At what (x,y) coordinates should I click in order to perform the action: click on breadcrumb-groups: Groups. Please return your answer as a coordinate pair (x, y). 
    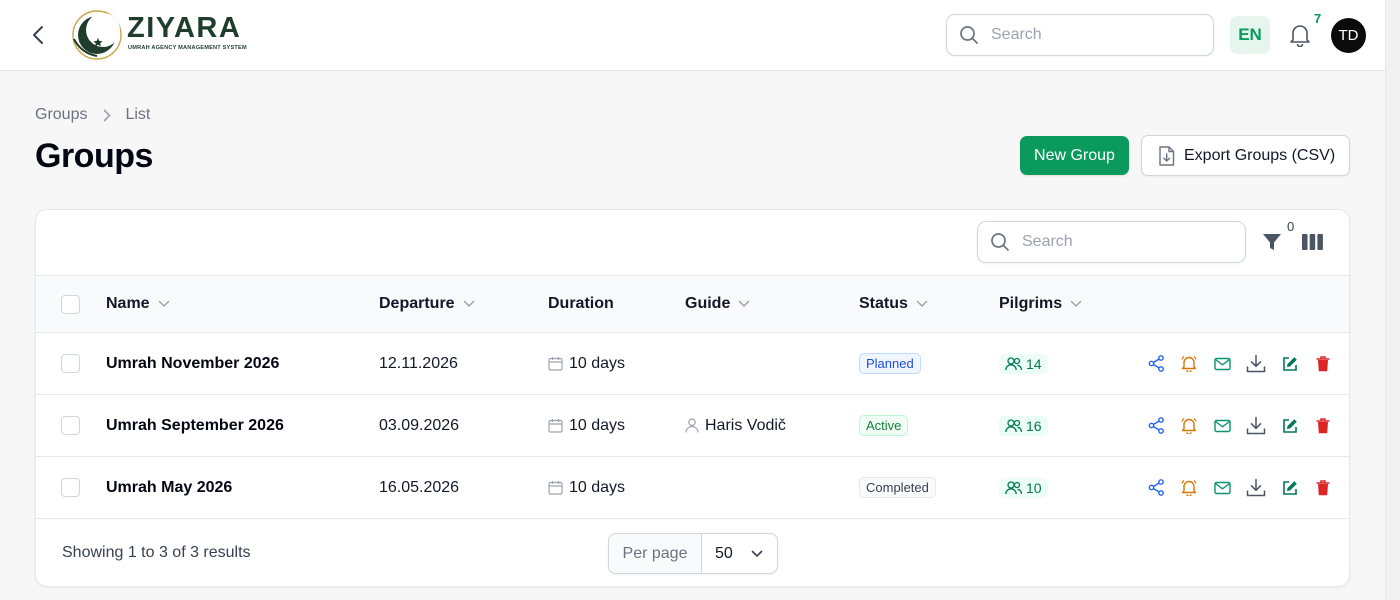
    Looking at the image, I should click on (61, 115).